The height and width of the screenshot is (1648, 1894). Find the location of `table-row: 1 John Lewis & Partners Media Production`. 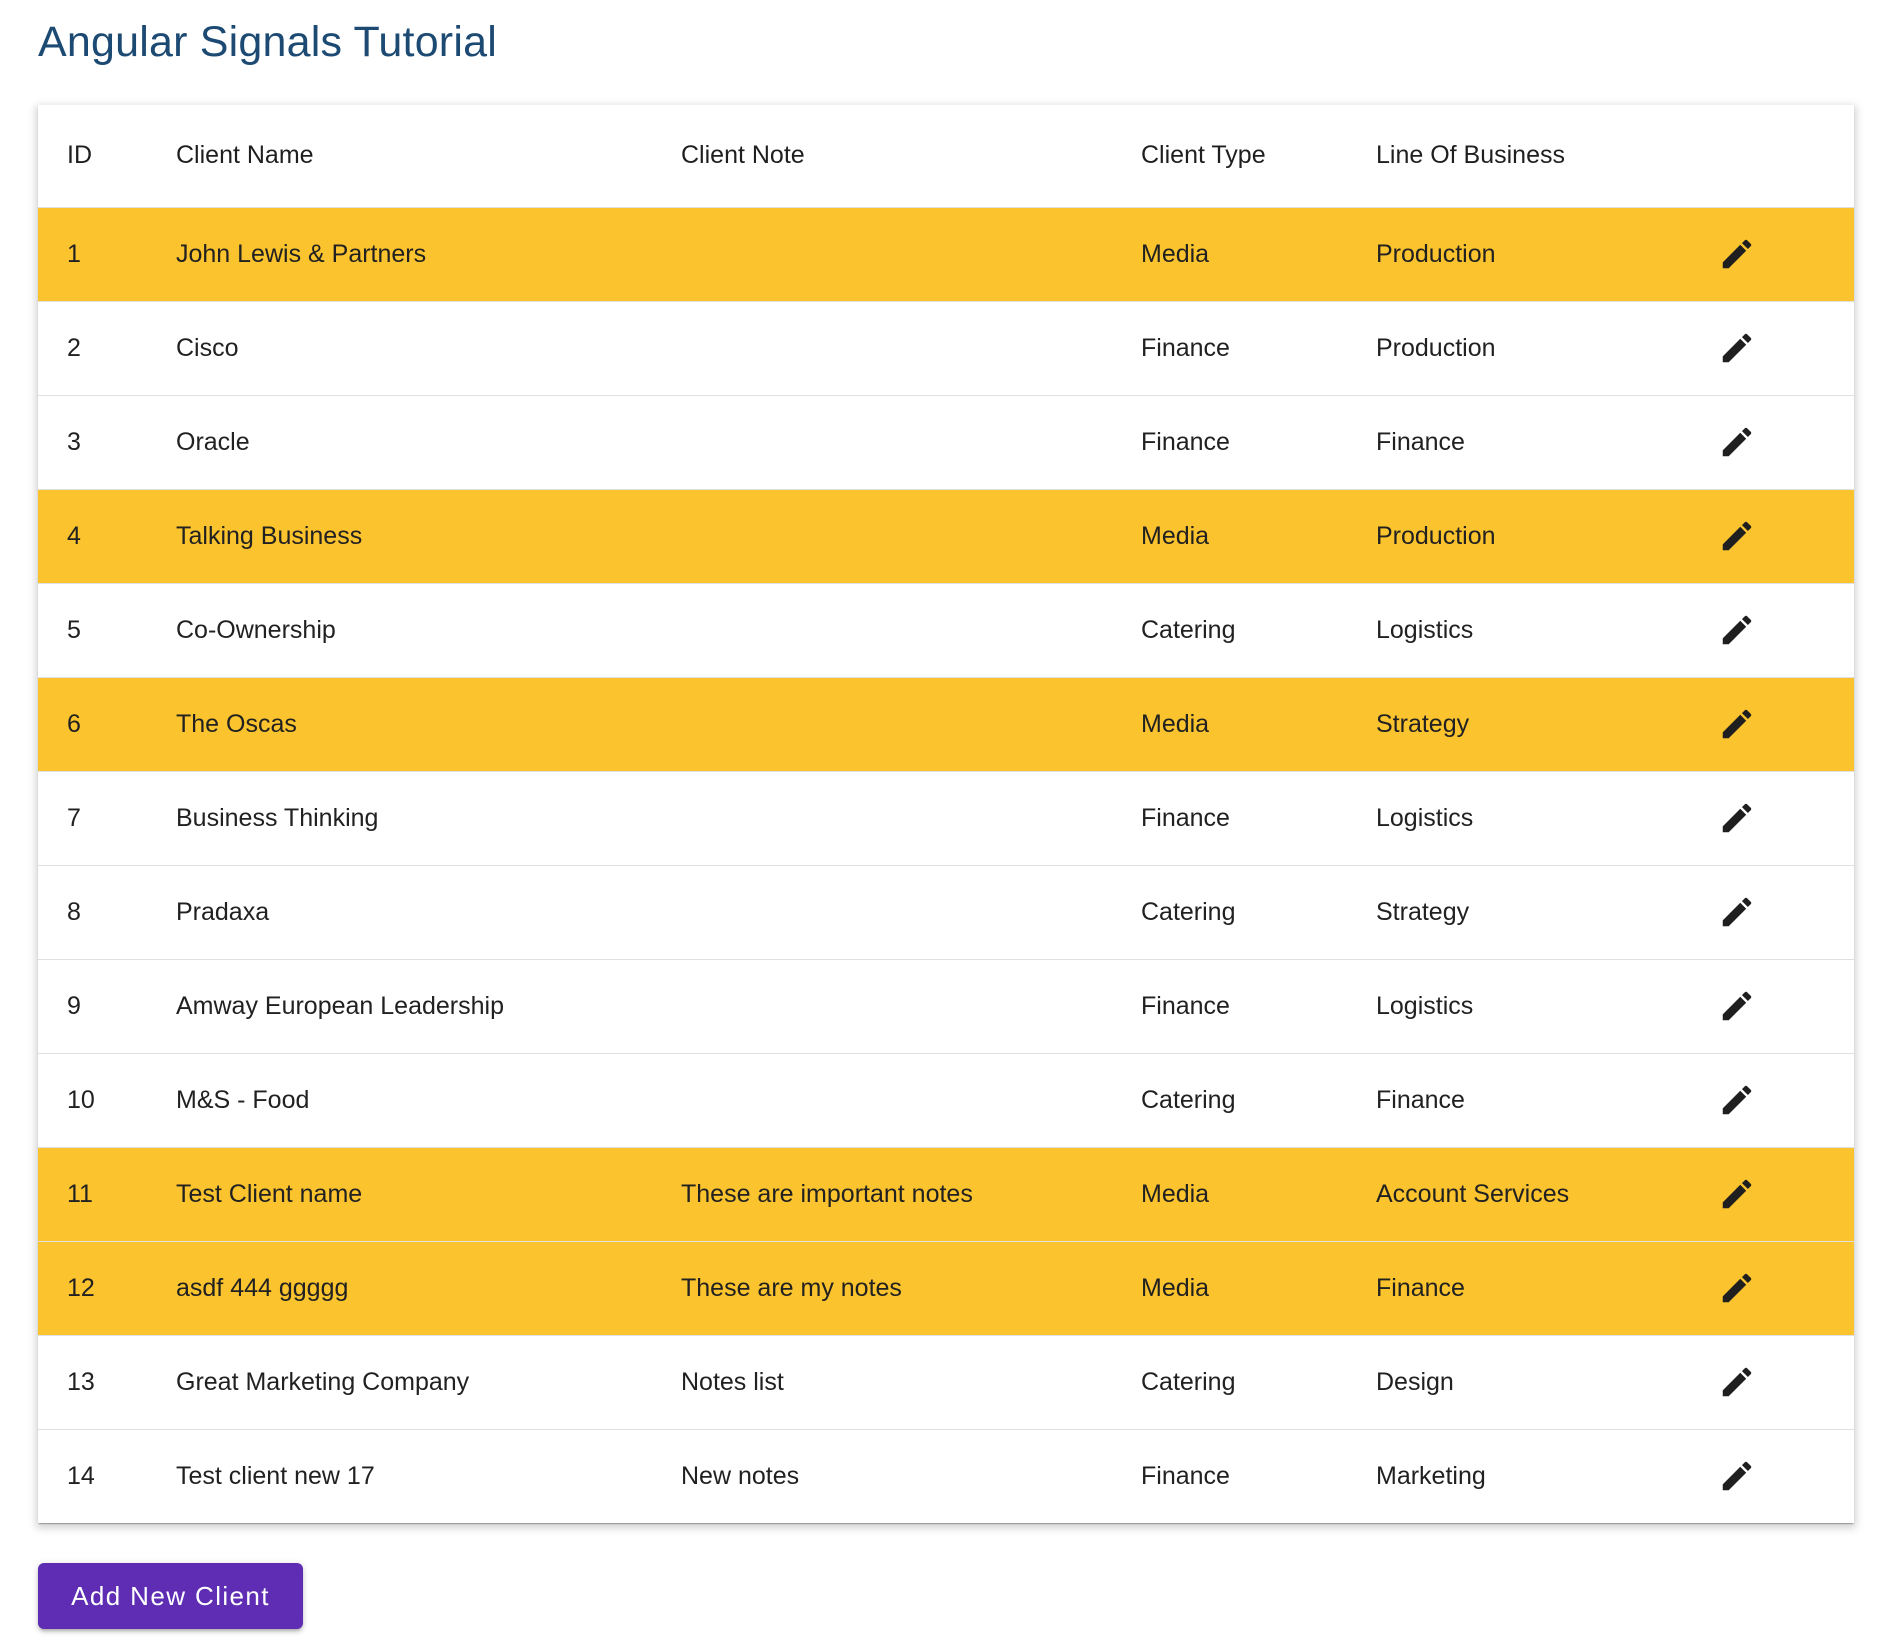

table-row: 1 John Lewis & Partners Media Production is located at coordinates (946, 254).